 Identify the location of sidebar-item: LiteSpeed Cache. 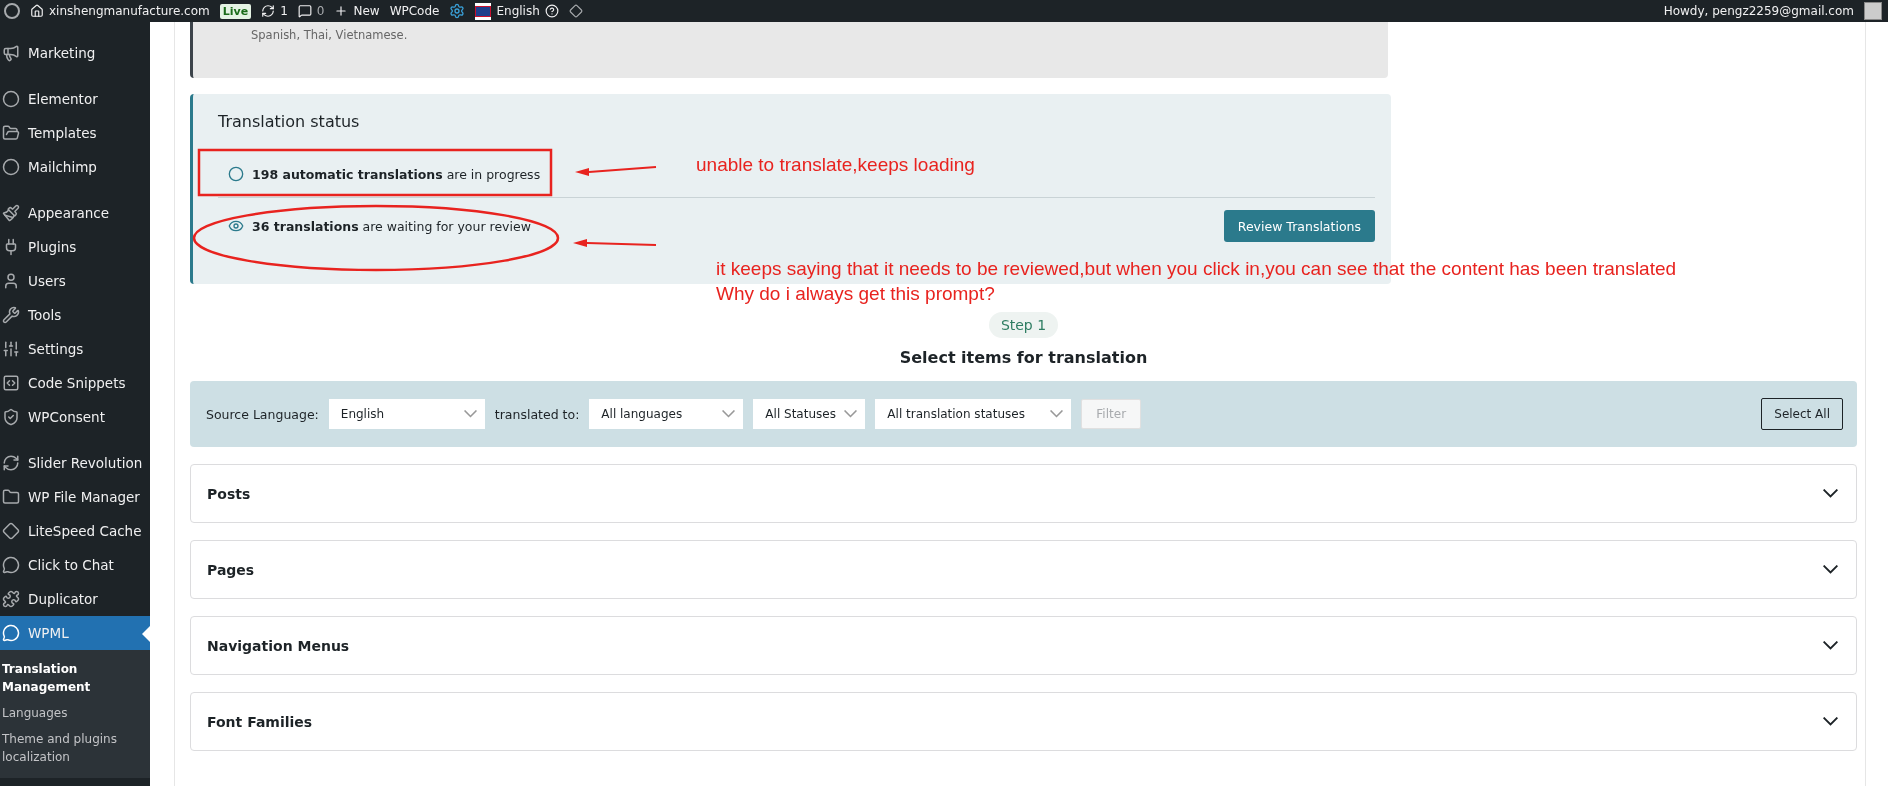
(75, 531).